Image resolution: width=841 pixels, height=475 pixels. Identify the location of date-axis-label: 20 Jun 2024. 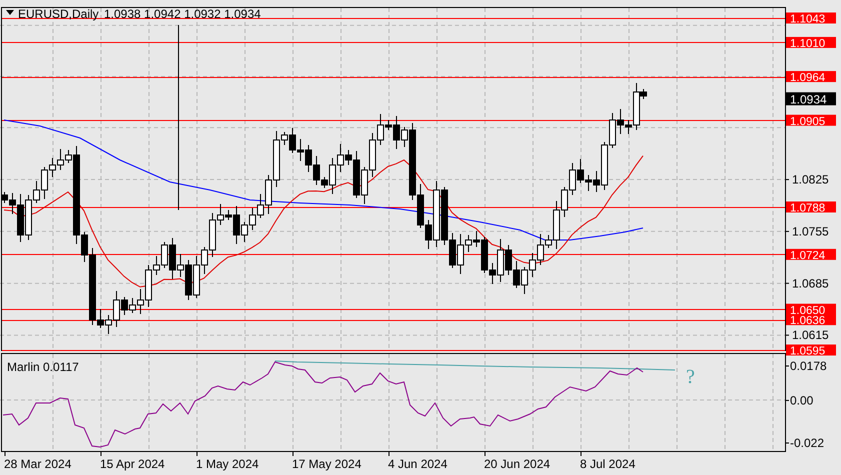
(517, 464).